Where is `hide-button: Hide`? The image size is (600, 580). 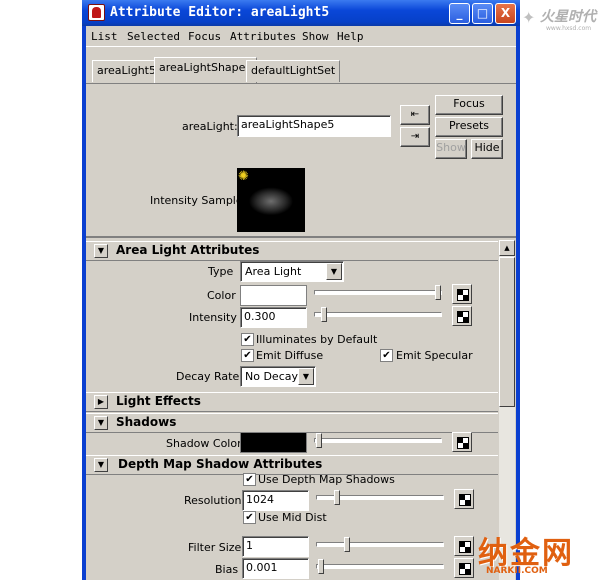
hide-button: Hide is located at coordinates (487, 149).